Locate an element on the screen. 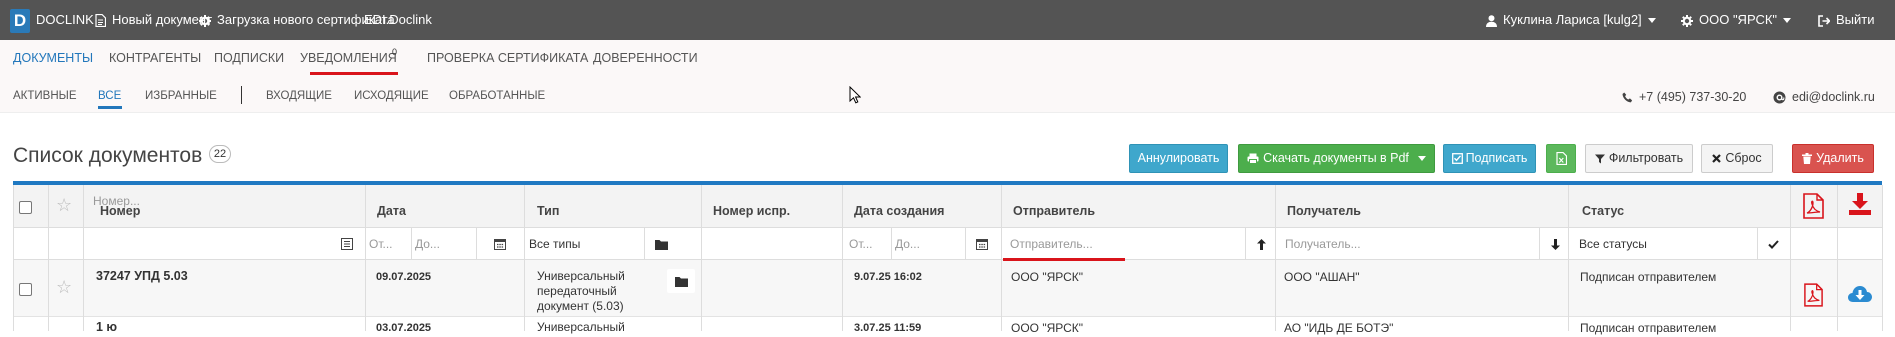 Image resolution: width=1895 pixels, height=337 pixels. row-created: 9.07.25 16:02 is located at coordinates (888, 277).